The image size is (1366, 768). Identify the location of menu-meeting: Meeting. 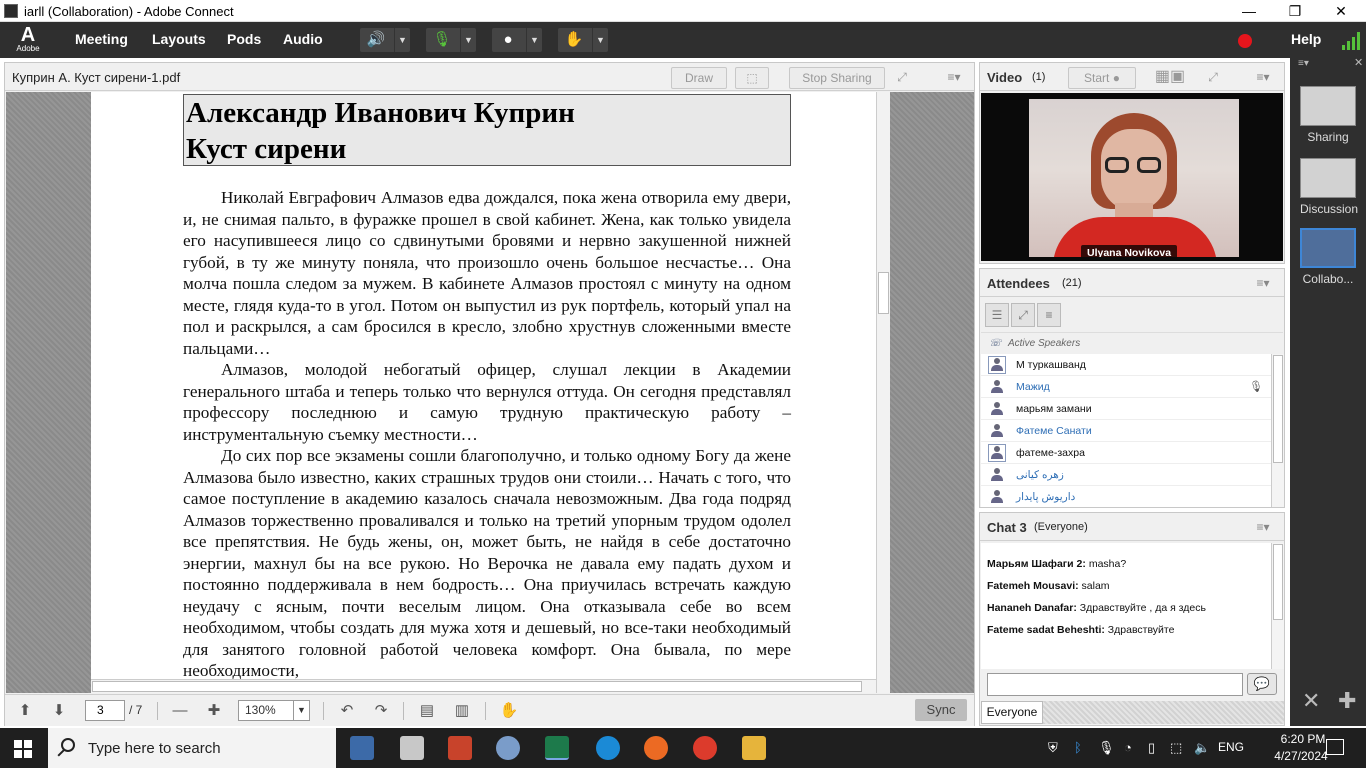
(101, 39).